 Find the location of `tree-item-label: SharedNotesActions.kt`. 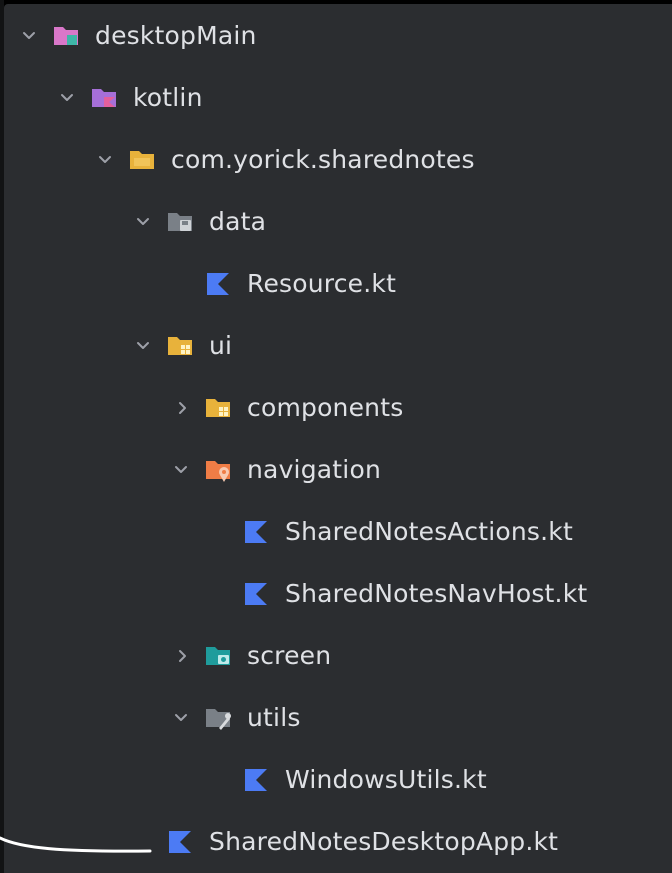

tree-item-label: SharedNotesActions.kt is located at coordinates (429, 531).